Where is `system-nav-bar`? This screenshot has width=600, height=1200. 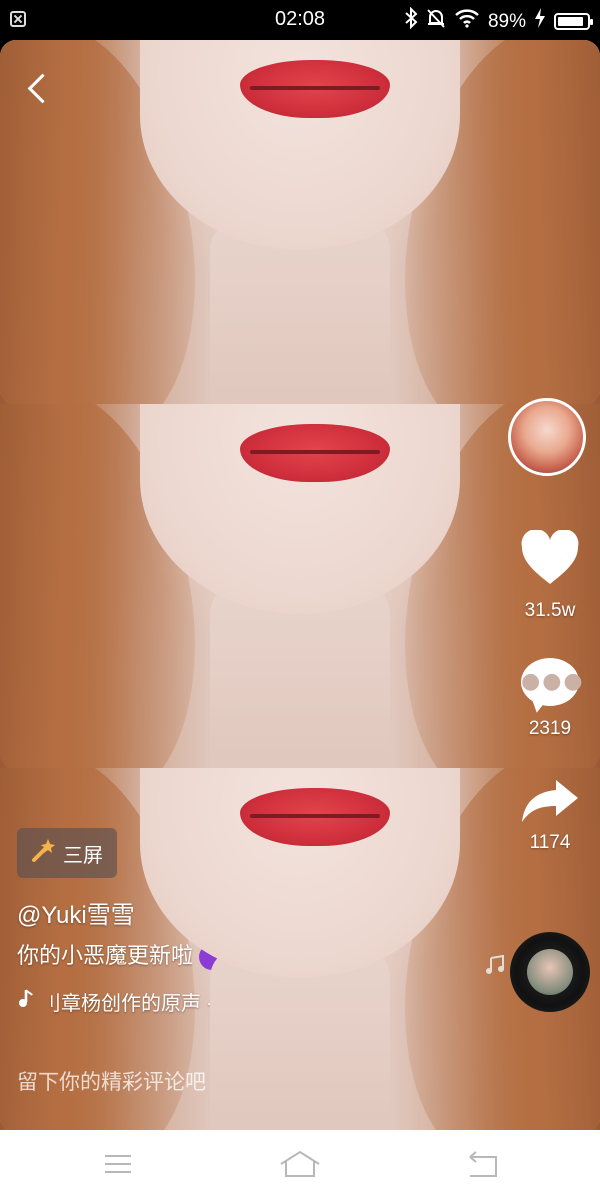
system-nav-bar is located at coordinates (300, 1165).